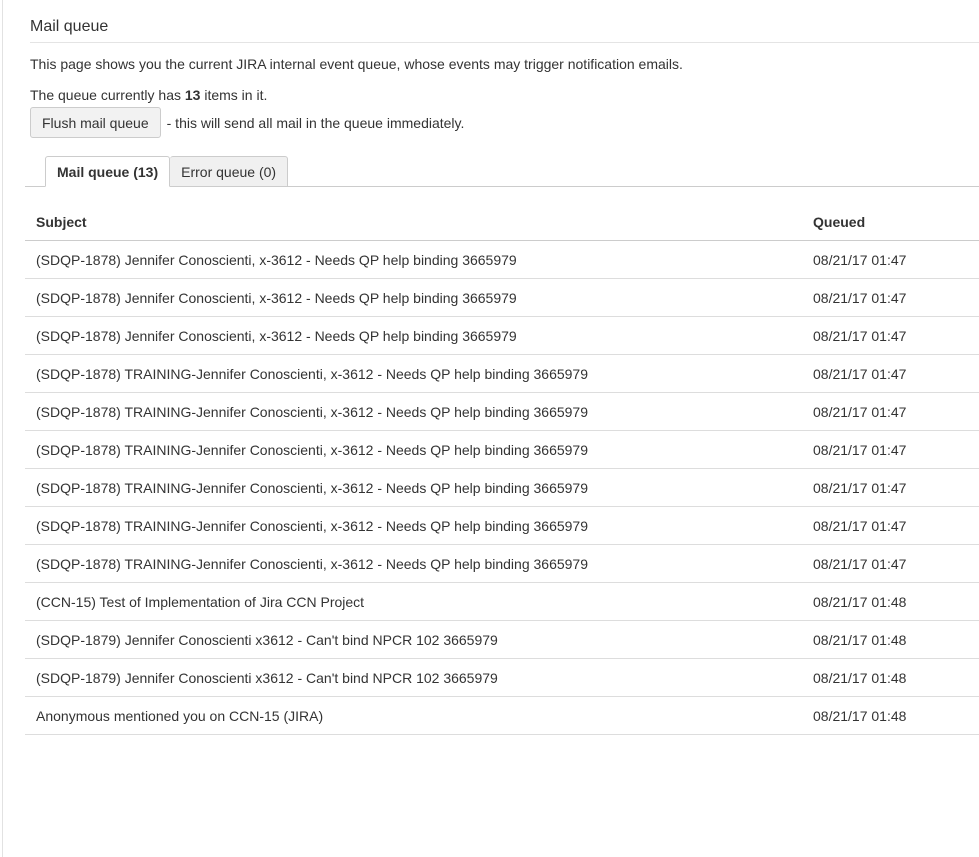  I want to click on queue-count-line: The queue currently has 13 items in it., so click(148, 95).